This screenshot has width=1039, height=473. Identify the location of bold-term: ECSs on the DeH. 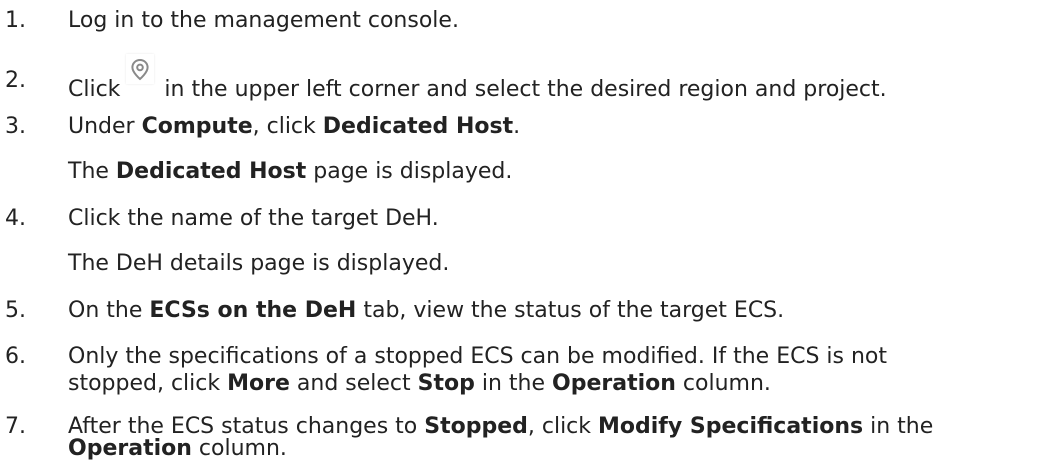
(253, 310).